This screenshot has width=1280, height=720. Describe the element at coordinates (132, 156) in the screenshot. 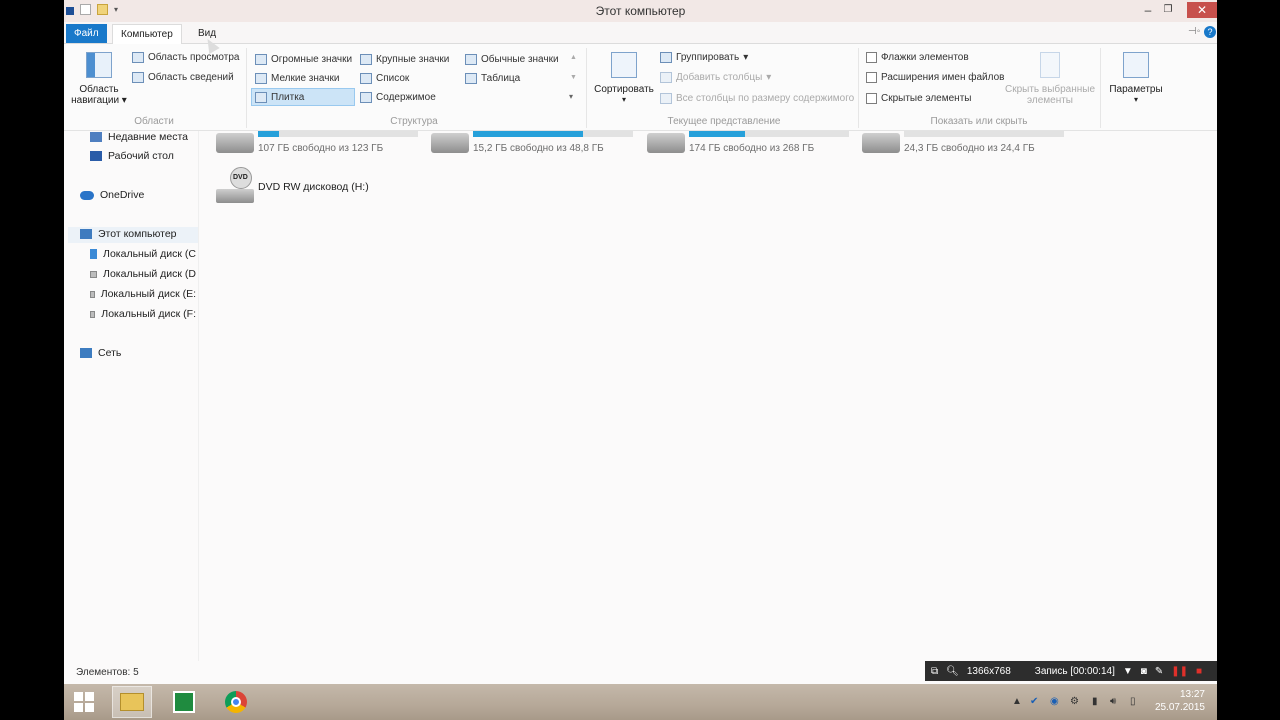

I see `nav-item-desktop: Рабочий стол` at that location.